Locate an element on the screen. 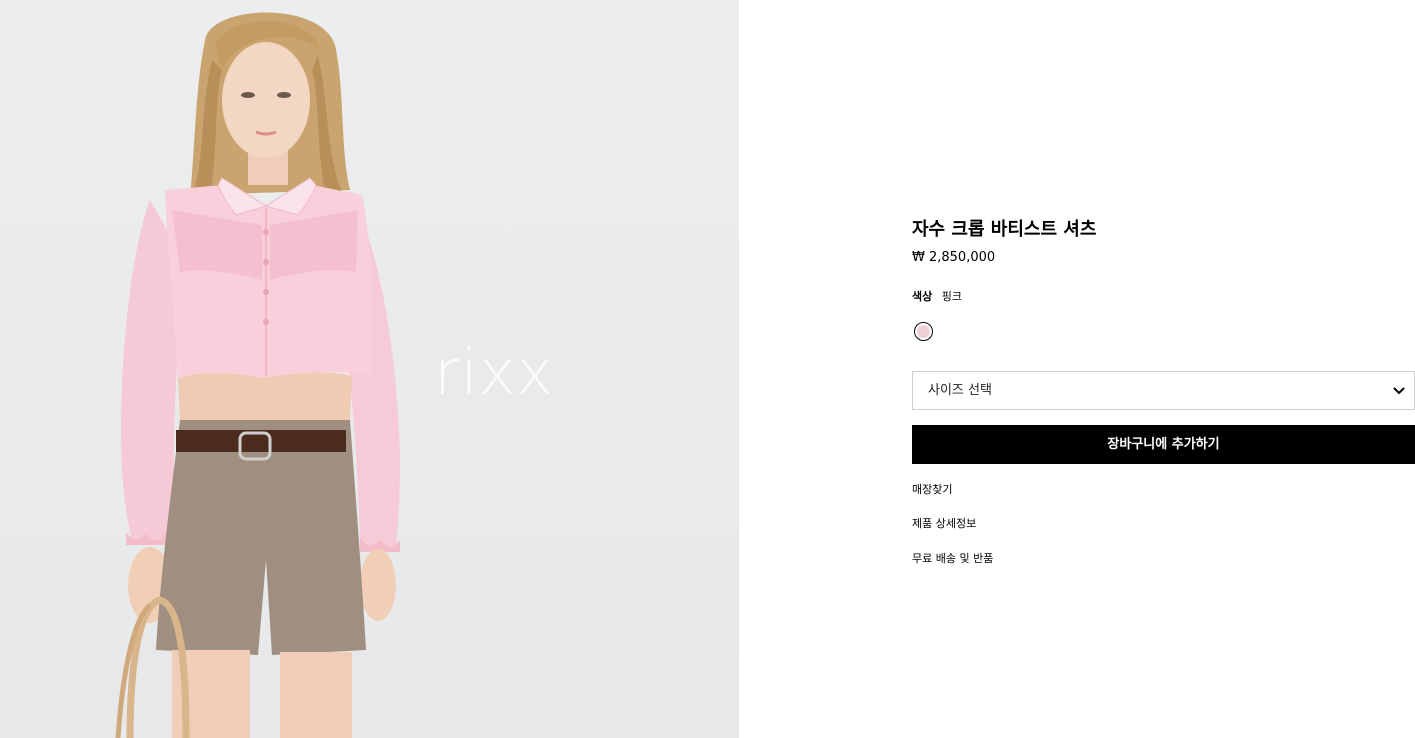 The image size is (1415, 738). add-to-cart-button: 장바구니에 추가하기 is located at coordinates (1163, 444).